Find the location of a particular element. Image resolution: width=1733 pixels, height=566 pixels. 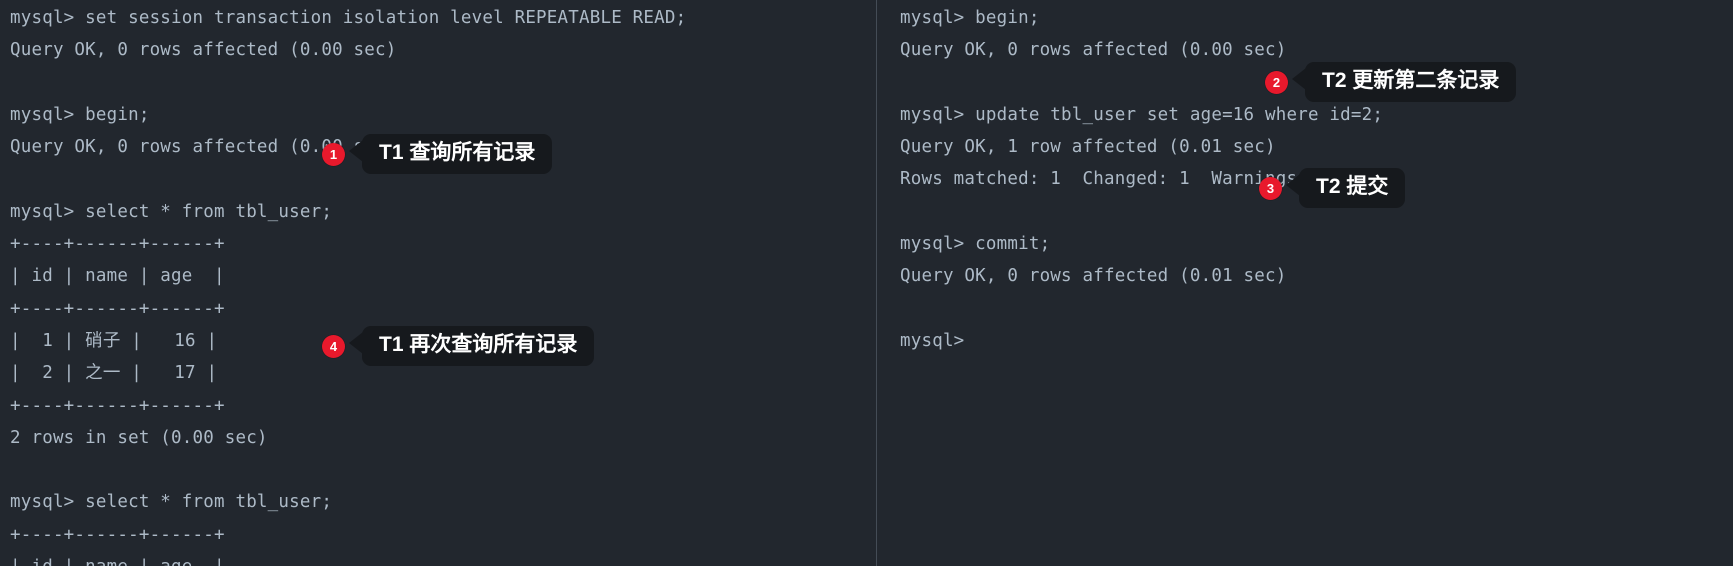

step-number-badge: 3 is located at coordinates (1270, 188).